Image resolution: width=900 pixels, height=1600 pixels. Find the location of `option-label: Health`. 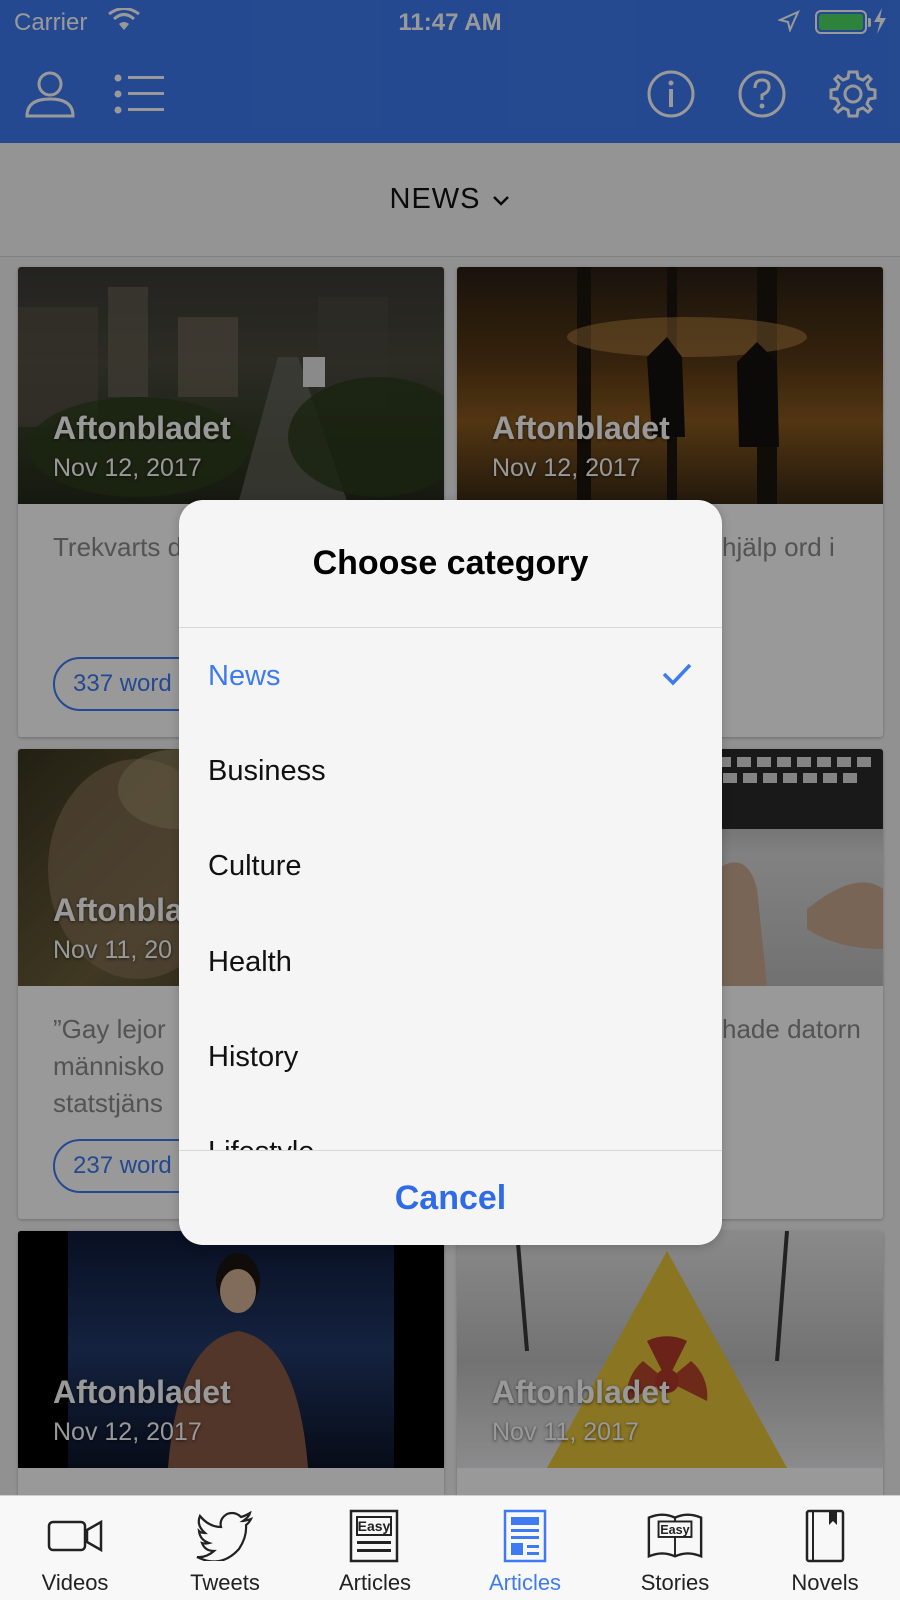

option-label: Health is located at coordinates (250, 962).